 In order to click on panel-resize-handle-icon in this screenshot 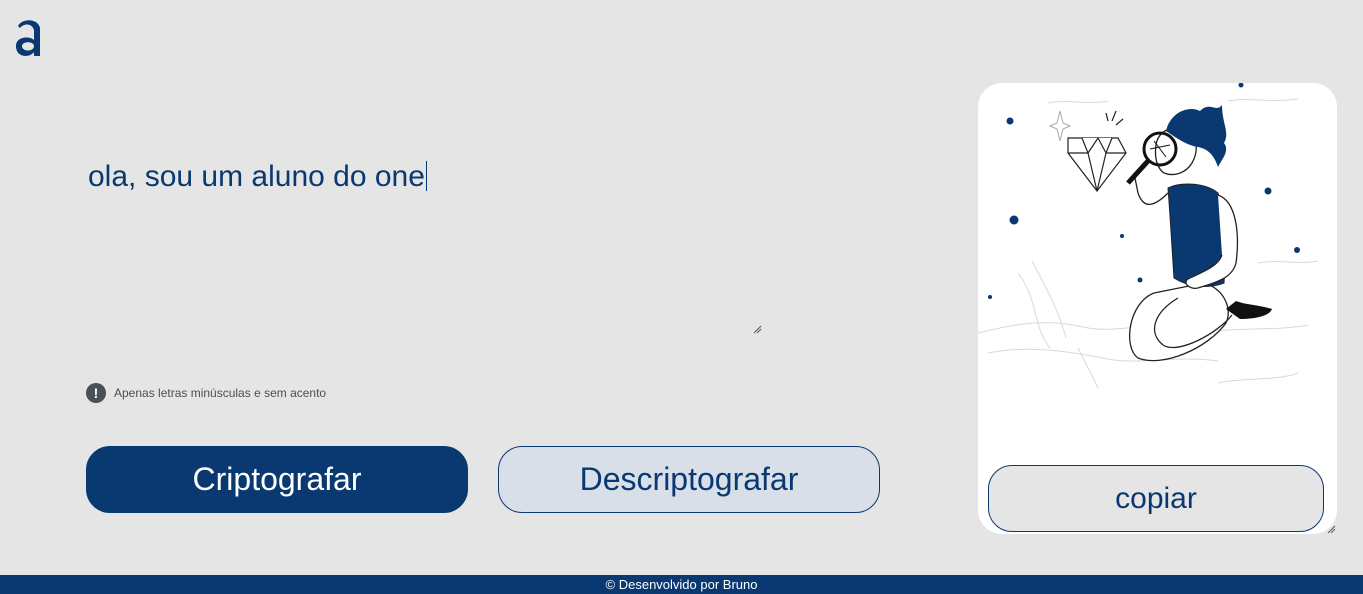, I will do `click(1331, 529)`.